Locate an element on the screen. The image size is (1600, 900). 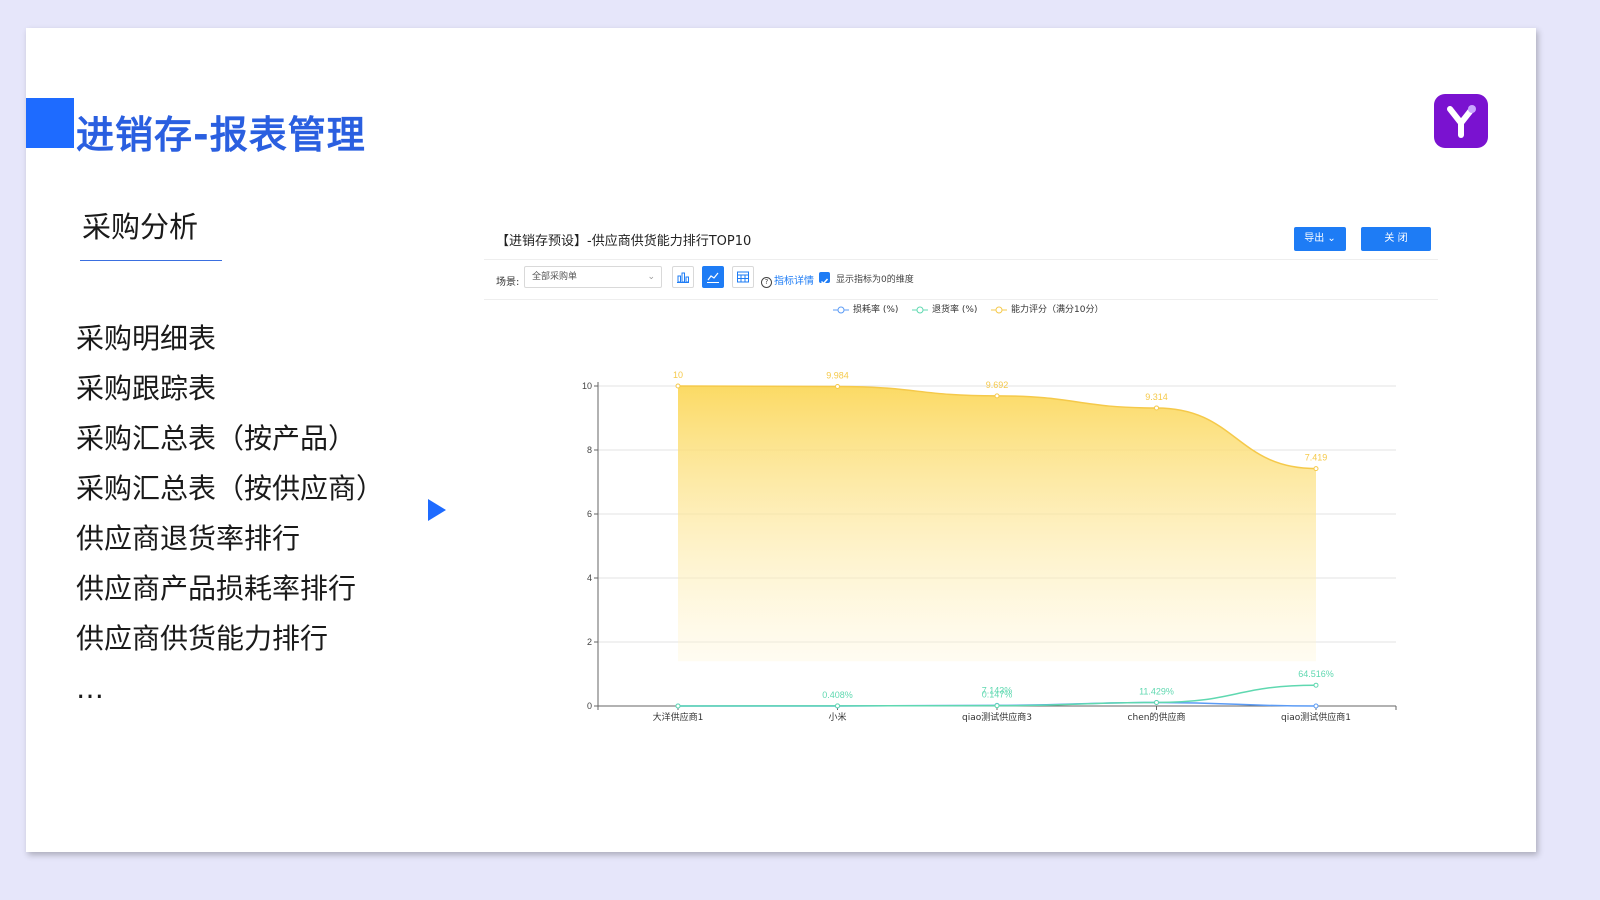
menu-item: 供应商产品损耗率排行 is located at coordinates (216, 588).